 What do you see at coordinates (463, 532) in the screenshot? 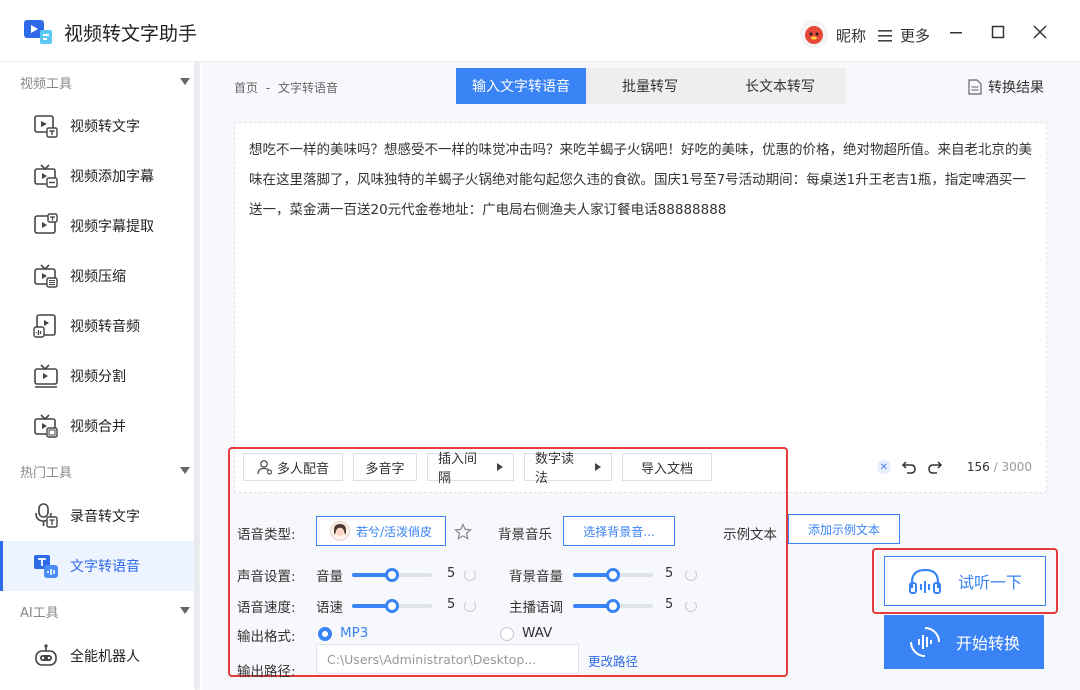
I see `star-icon` at bounding box center [463, 532].